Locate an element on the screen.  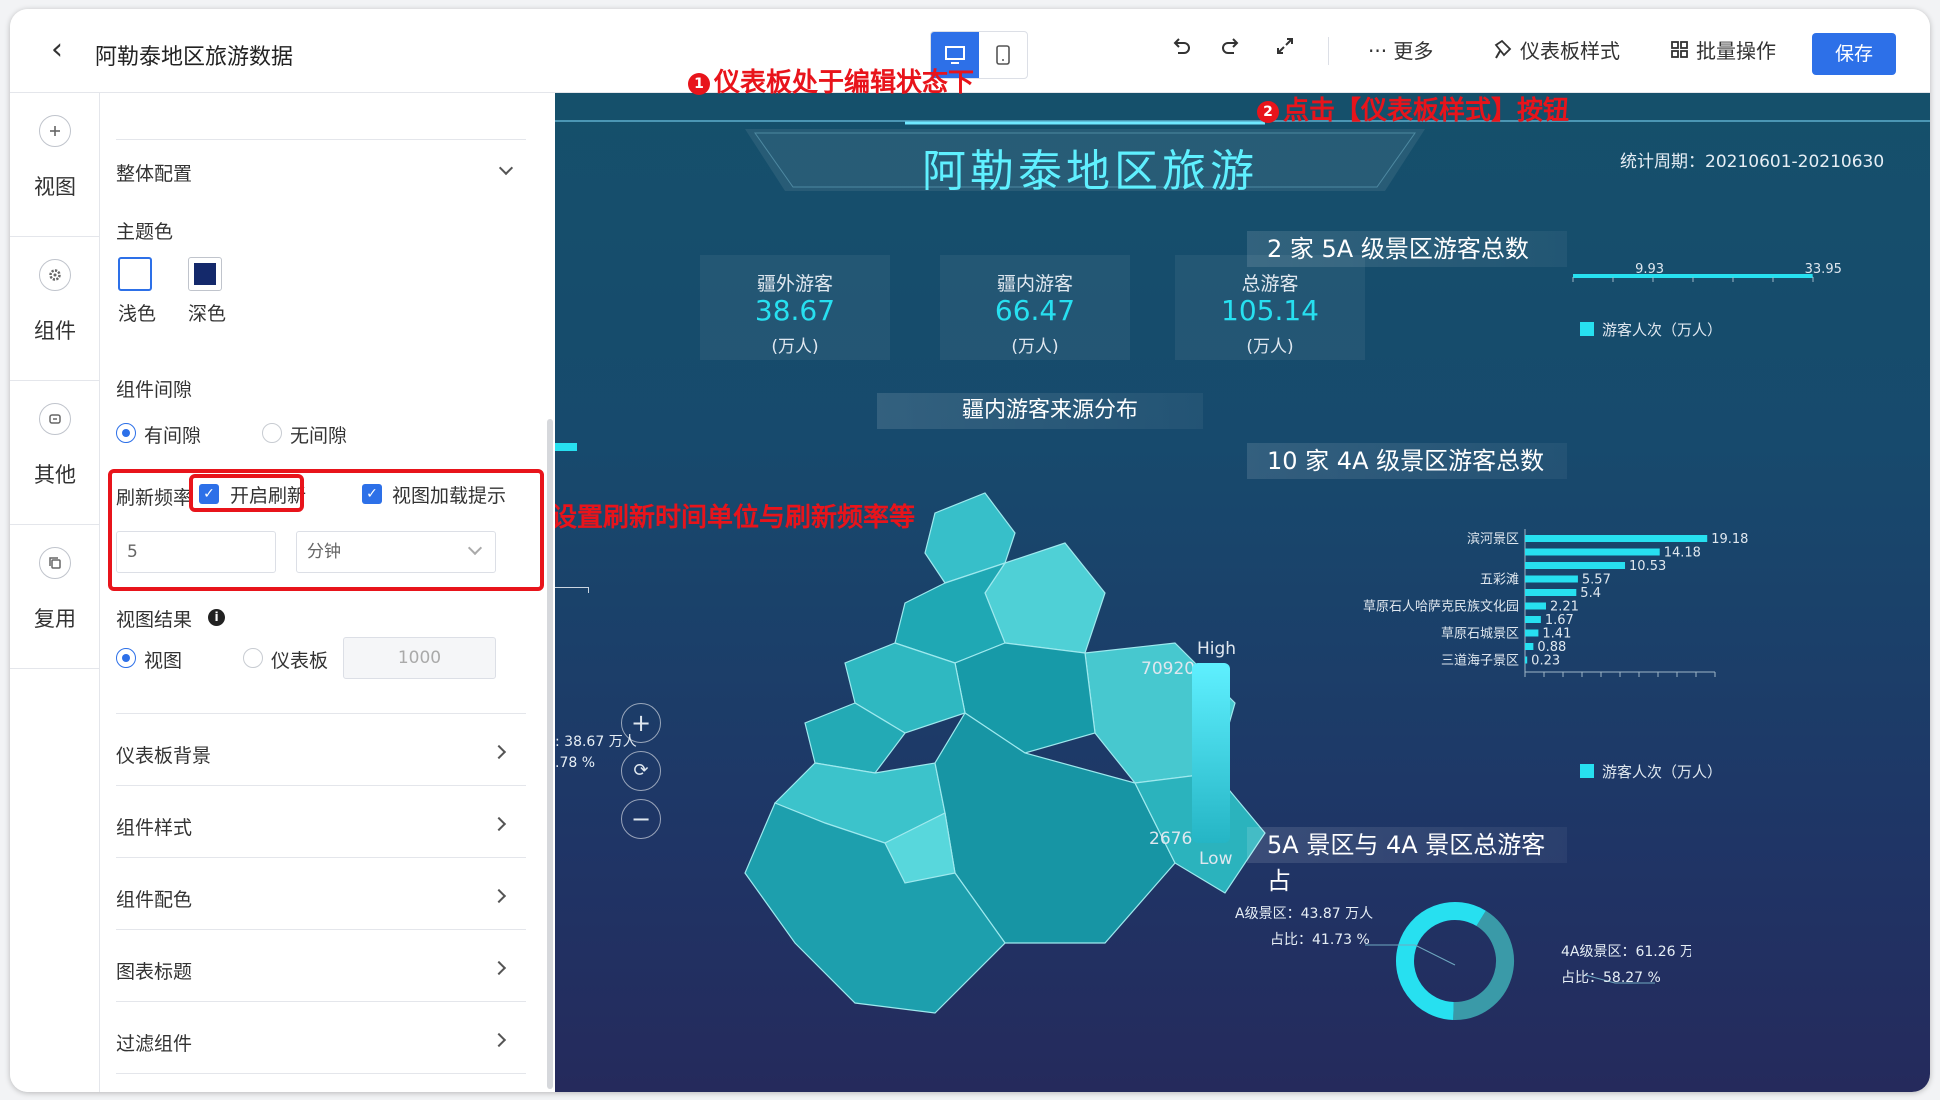
spacing-label: 组件间隙 is located at coordinates (154, 390).